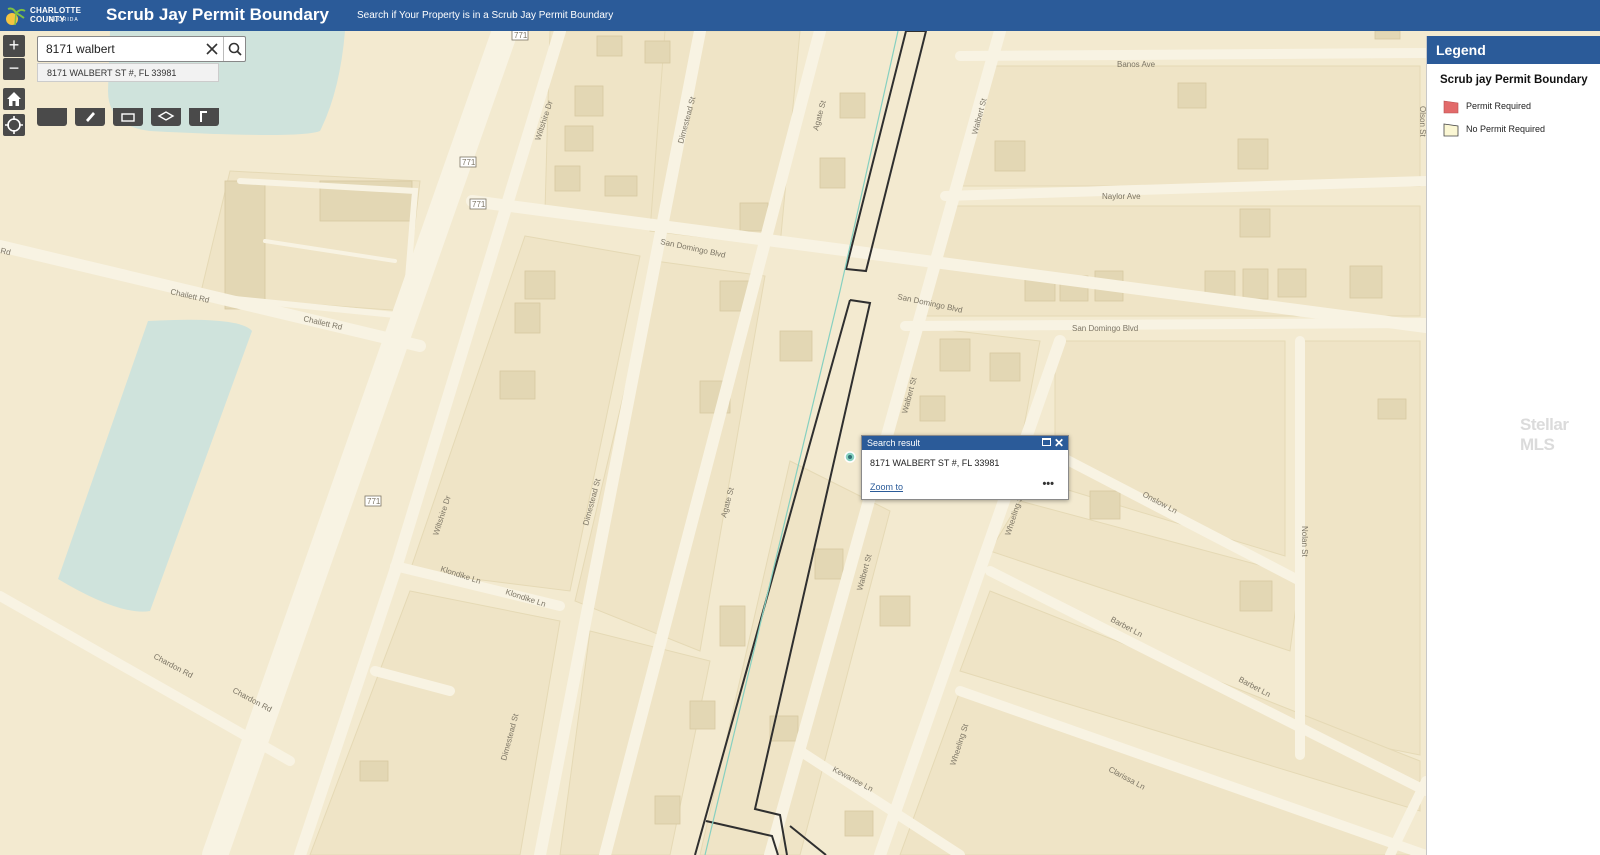  I want to click on print-icon, so click(128, 117).